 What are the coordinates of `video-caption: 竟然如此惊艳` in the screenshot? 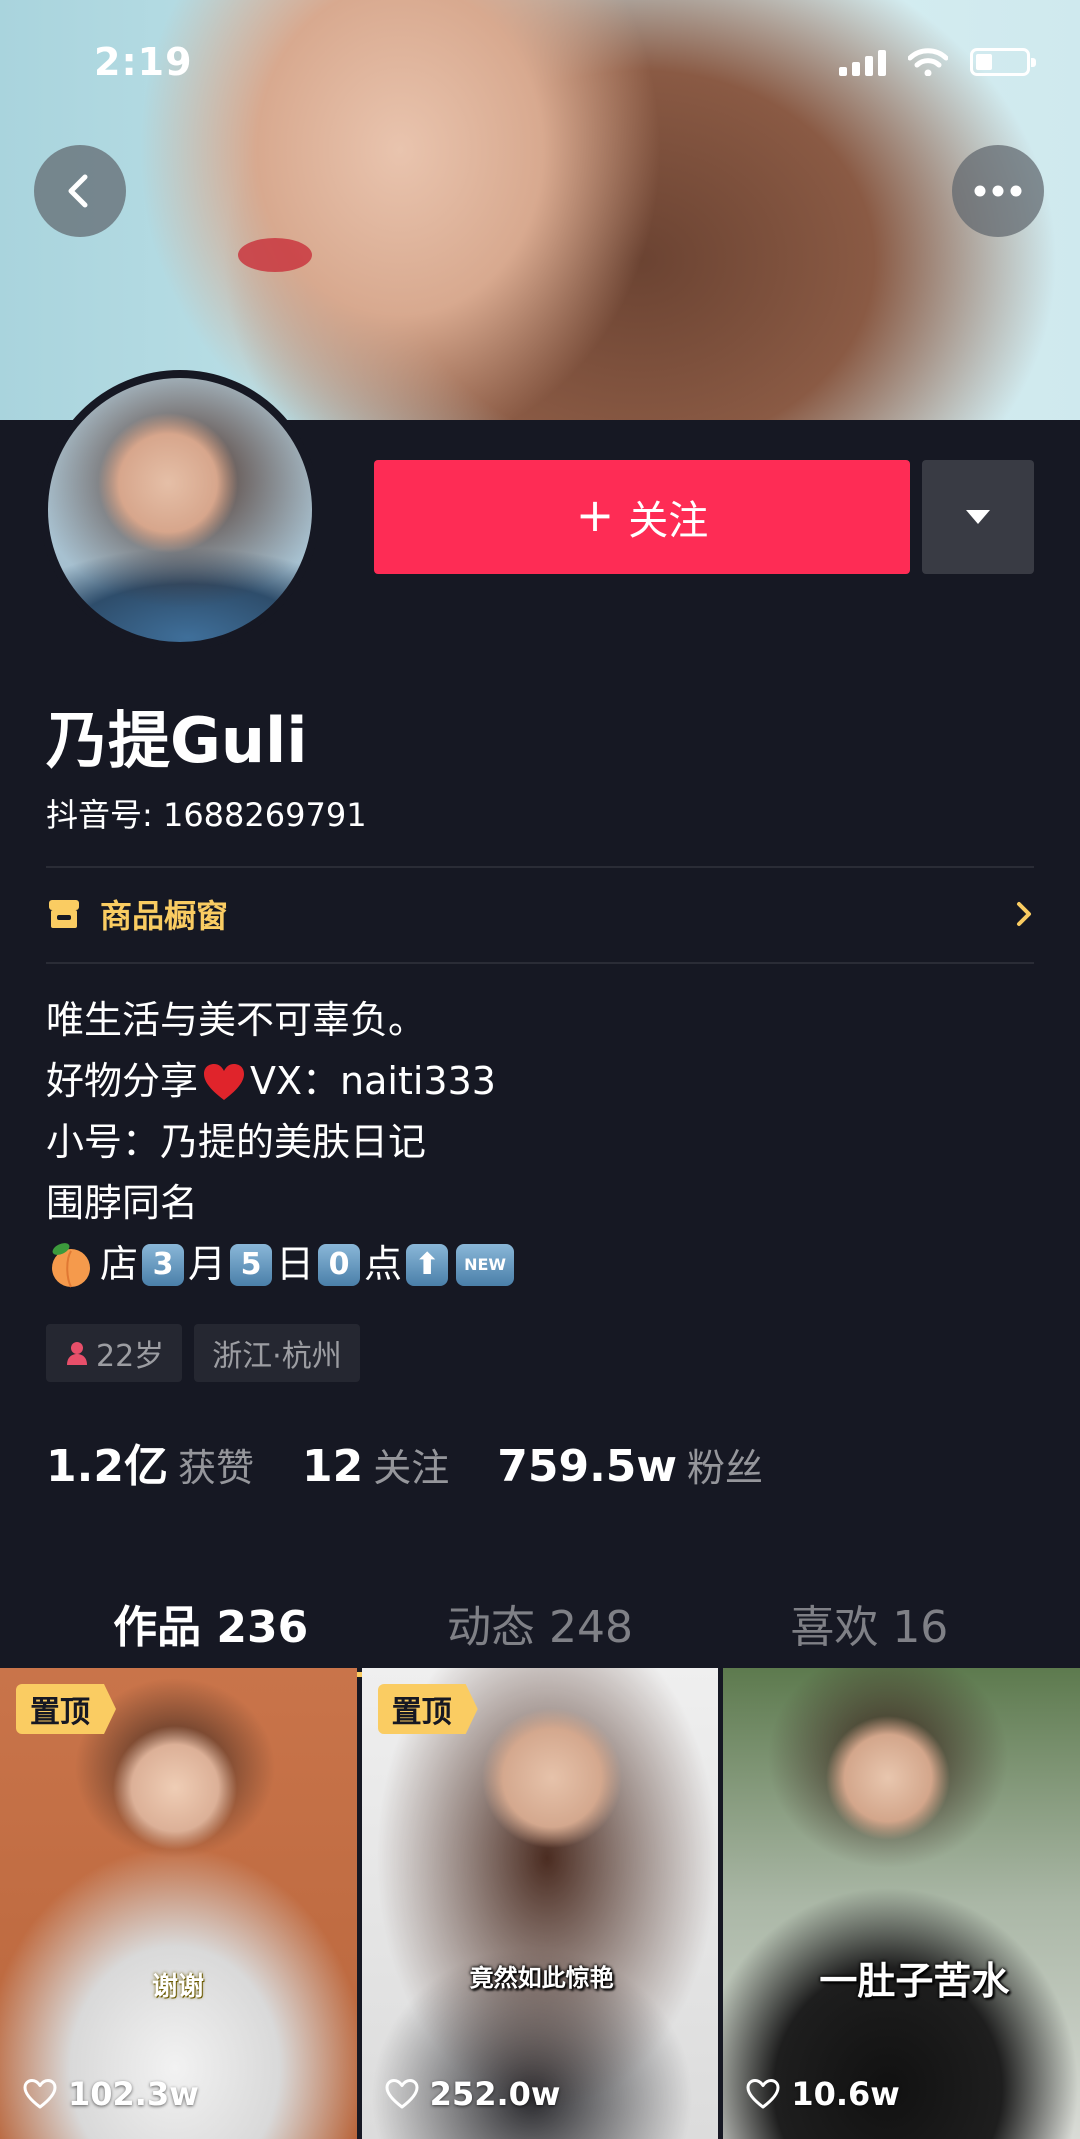 It's located at (541, 1978).